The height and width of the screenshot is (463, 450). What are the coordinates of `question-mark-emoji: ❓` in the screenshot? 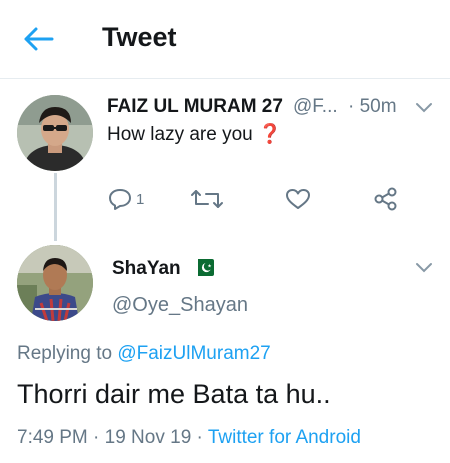 It's located at (270, 134).